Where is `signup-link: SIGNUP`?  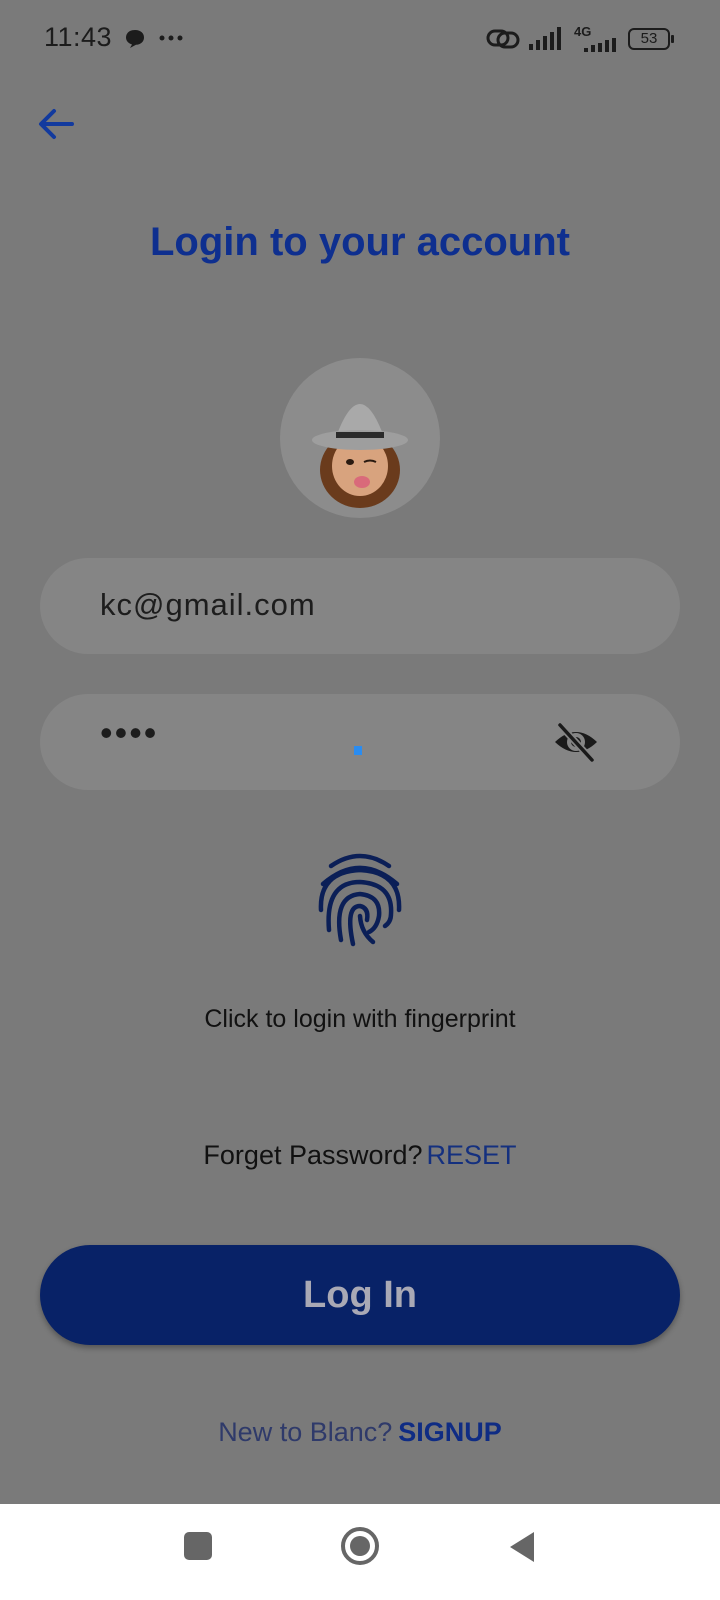 signup-link: SIGNUP is located at coordinates (450, 1432).